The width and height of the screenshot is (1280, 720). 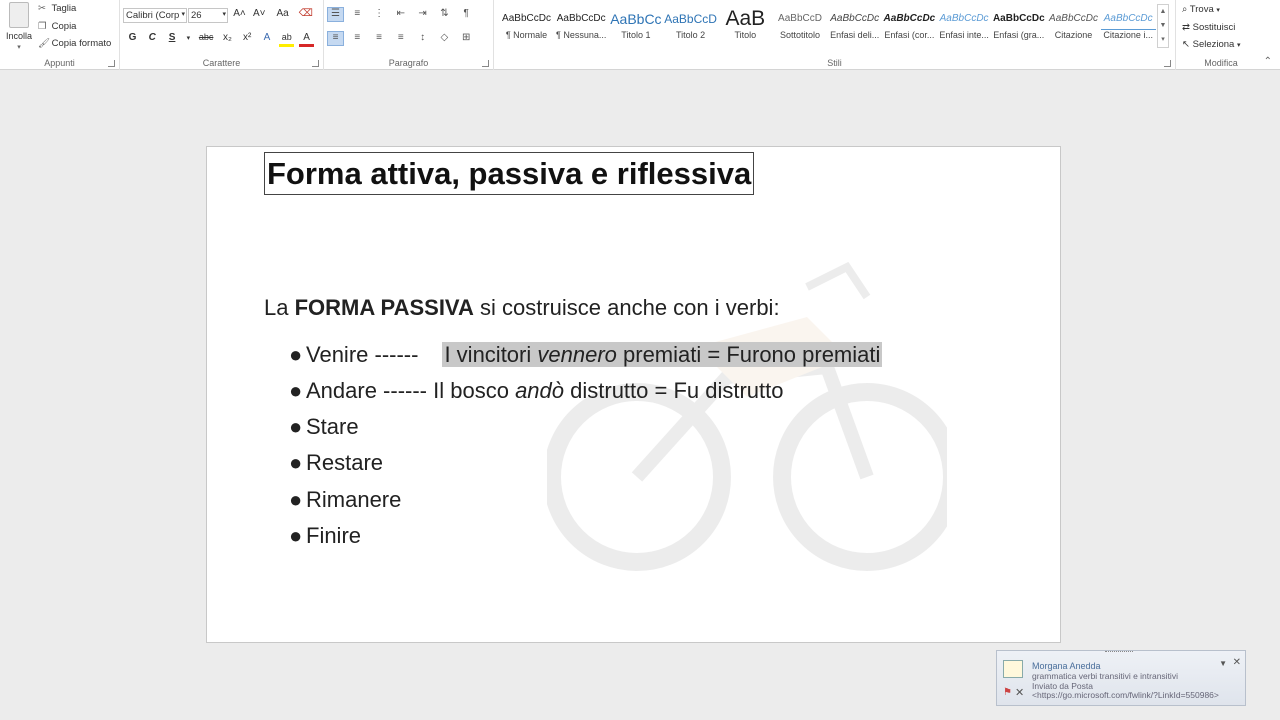 I want to click on clipboard-group-label: Appunti, so click(x=59, y=63).